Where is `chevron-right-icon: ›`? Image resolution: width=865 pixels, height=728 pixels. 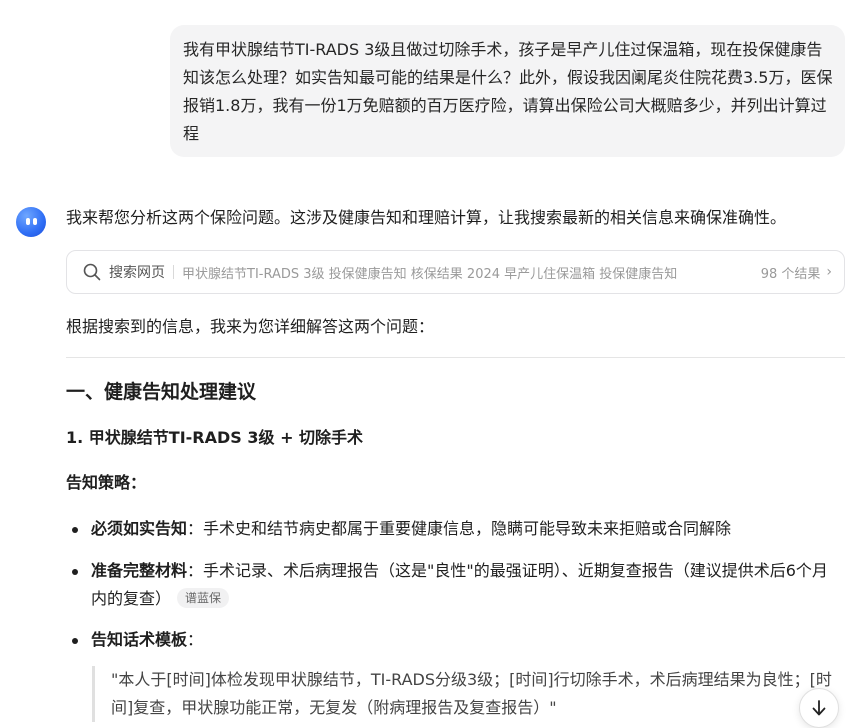 chevron-right-icon: › is located at coordinates (829, 272).